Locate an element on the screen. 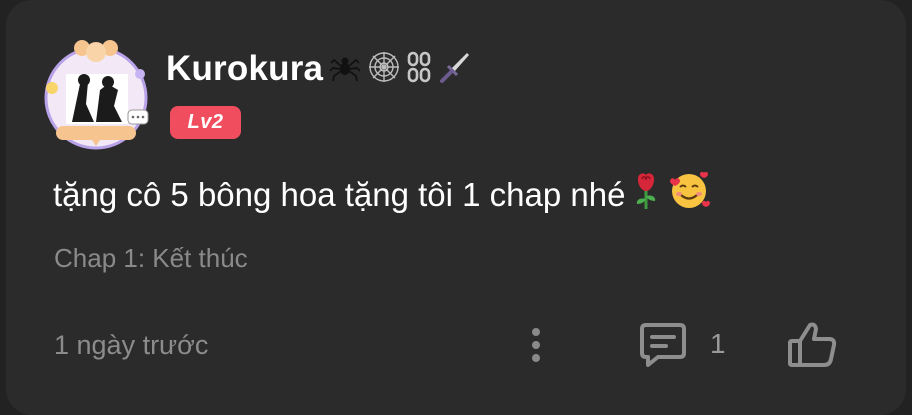  spider-icon is located at coordinates (345, 69).